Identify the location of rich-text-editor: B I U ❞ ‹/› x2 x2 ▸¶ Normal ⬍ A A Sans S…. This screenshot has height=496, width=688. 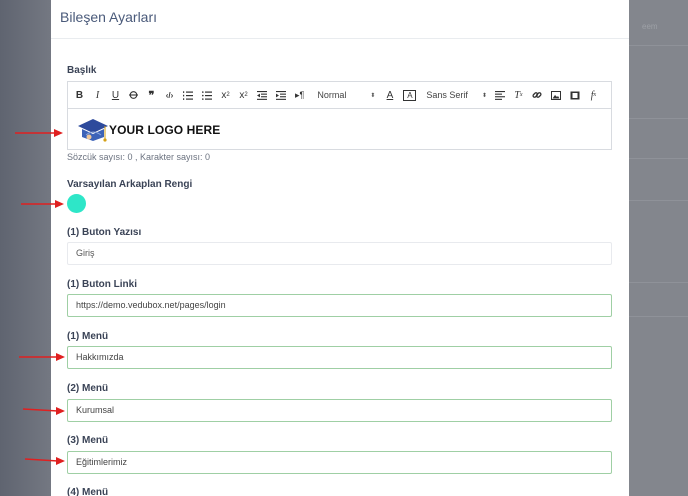
(339, 115).